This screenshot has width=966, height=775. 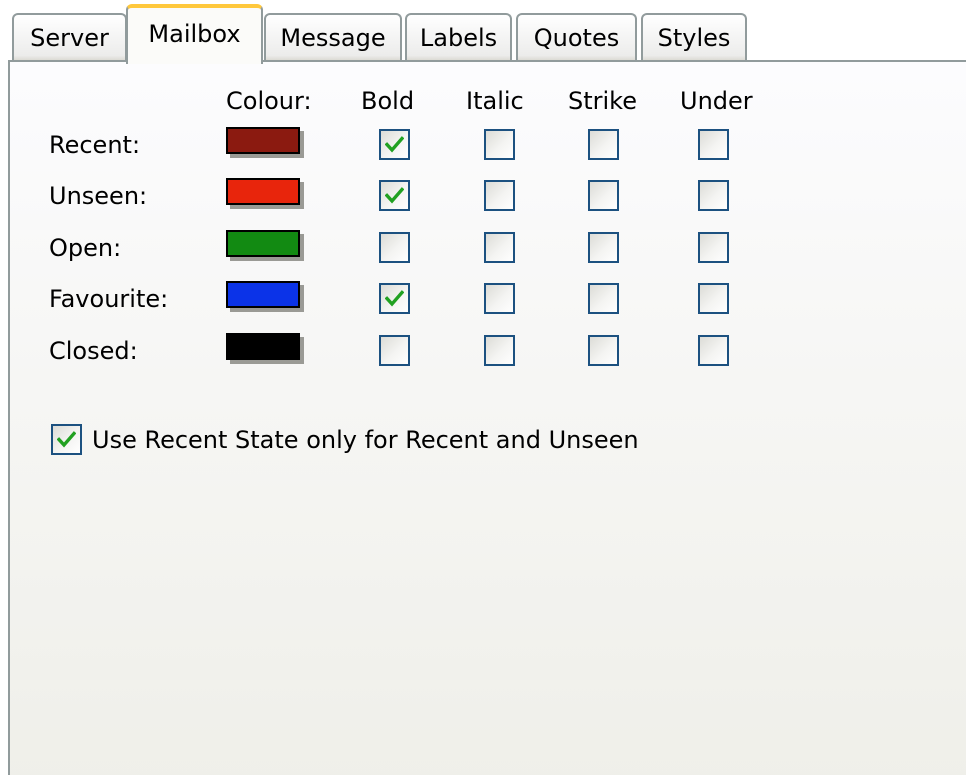 I want to click on column-header-under: Under, so click(x=716, y=101).